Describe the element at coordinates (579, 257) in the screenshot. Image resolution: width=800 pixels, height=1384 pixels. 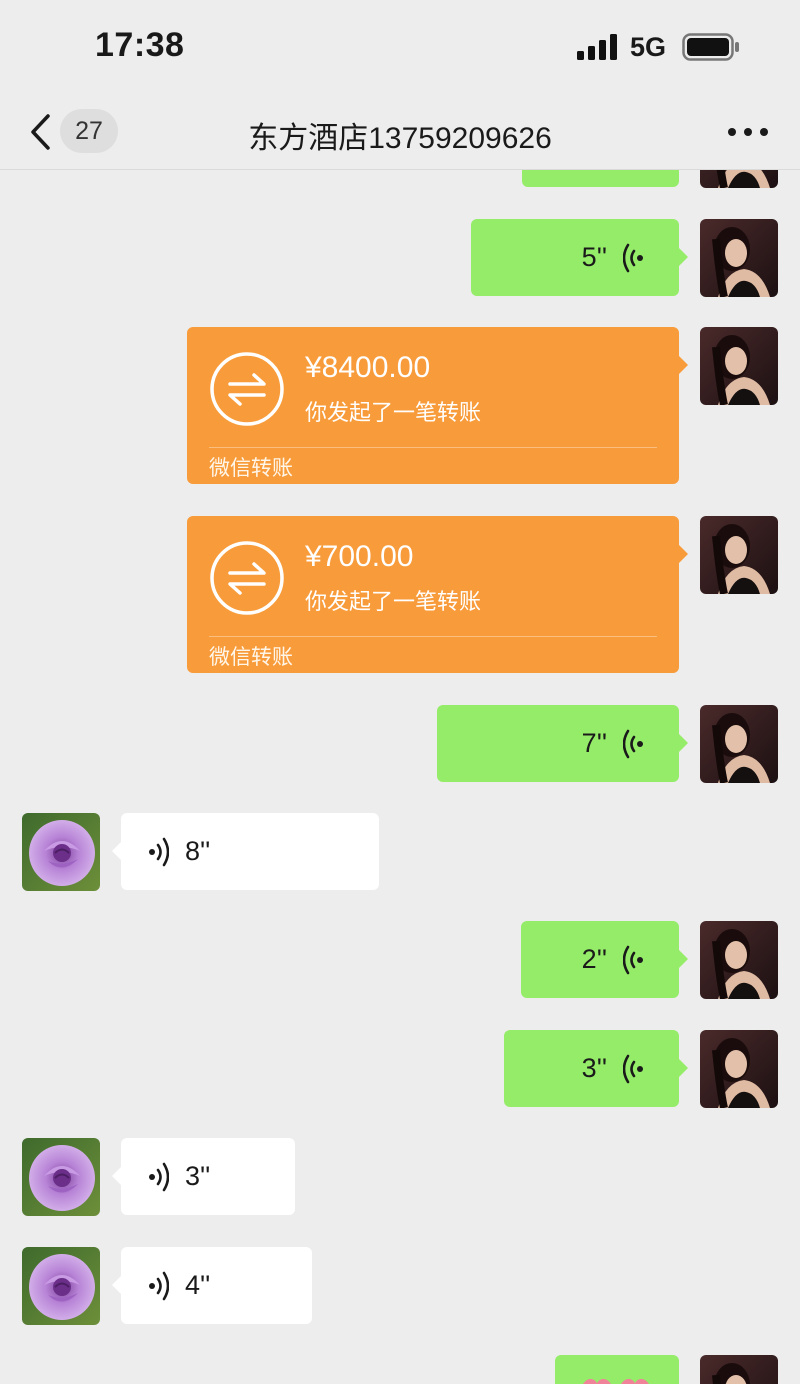
I see `voice-message-sent: 5''` at that location.